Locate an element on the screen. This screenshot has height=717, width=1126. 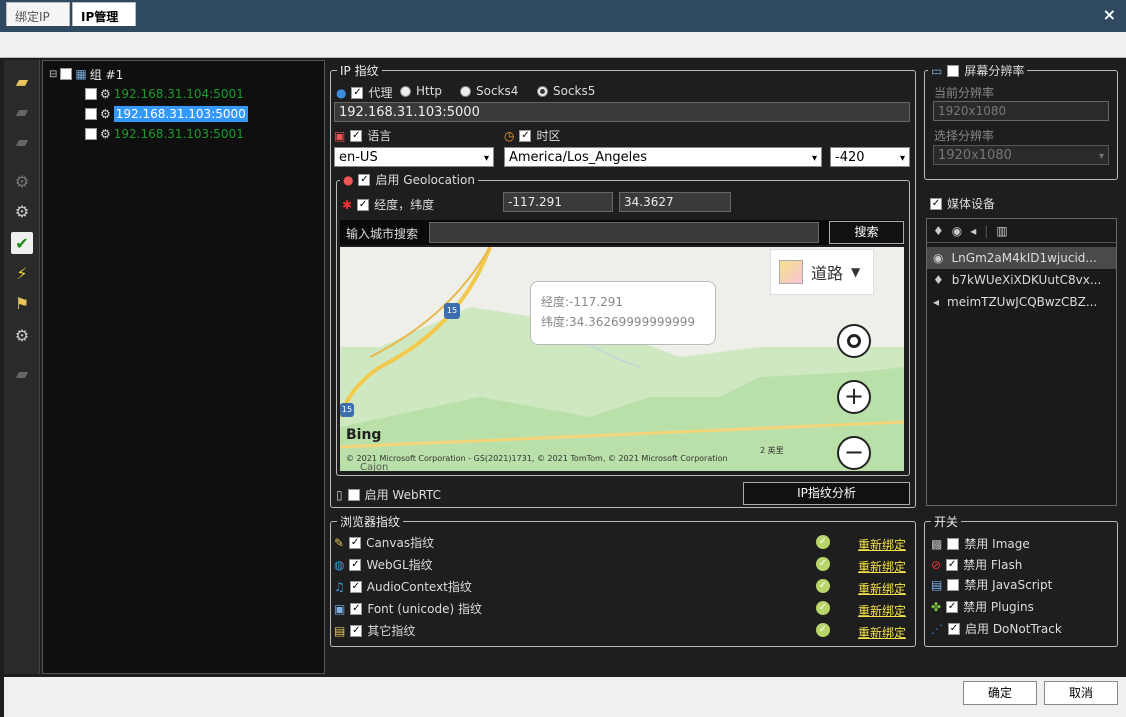
timezone-row: ◷ ✓ 时区 is located at coordinates (532, 135).